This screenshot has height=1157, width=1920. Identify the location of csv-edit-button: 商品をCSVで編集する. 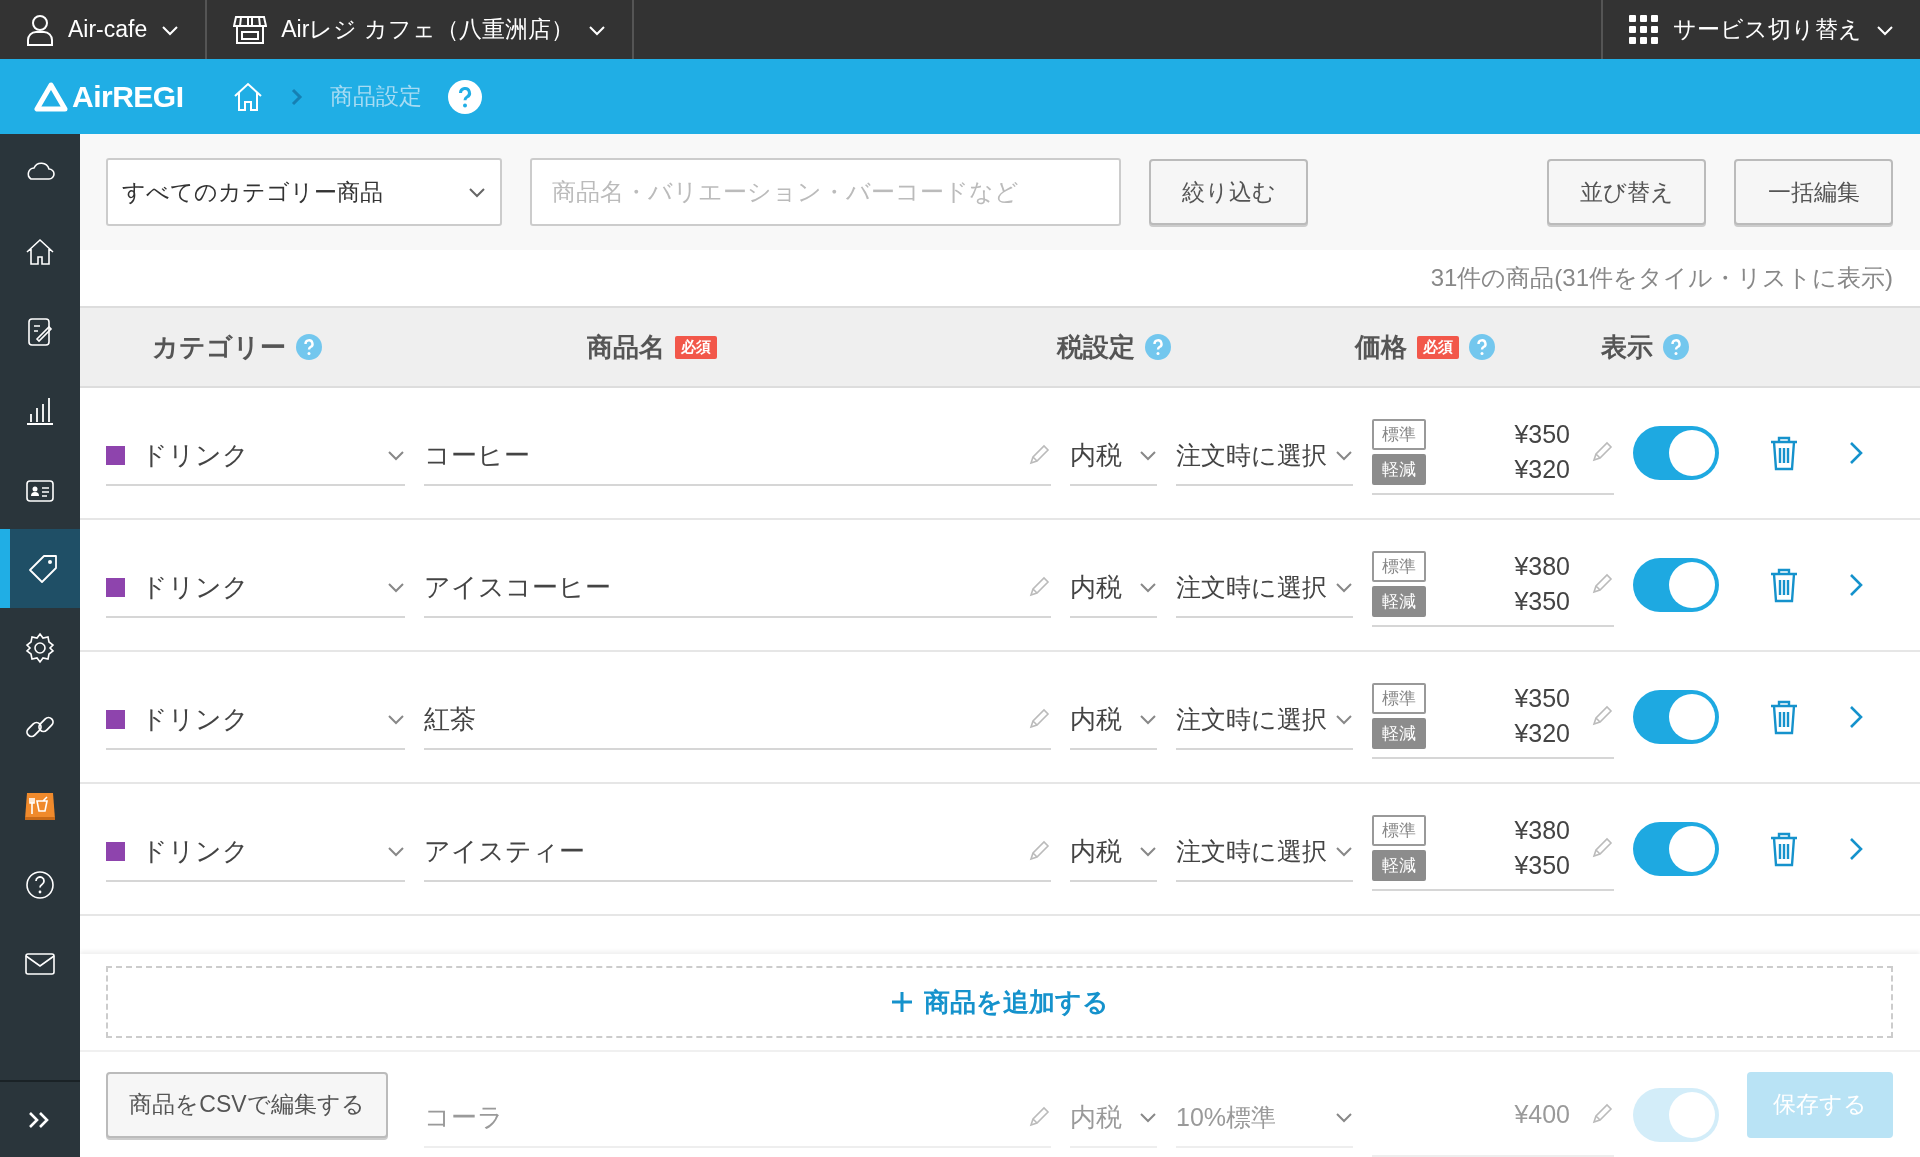
(247, 1104).